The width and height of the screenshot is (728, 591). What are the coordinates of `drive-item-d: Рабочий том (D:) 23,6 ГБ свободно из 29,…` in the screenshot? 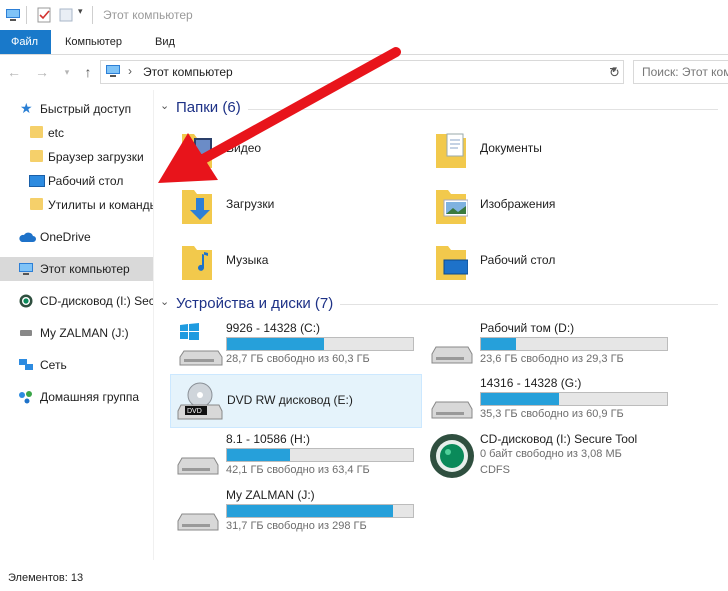 It's located at (549, 349).